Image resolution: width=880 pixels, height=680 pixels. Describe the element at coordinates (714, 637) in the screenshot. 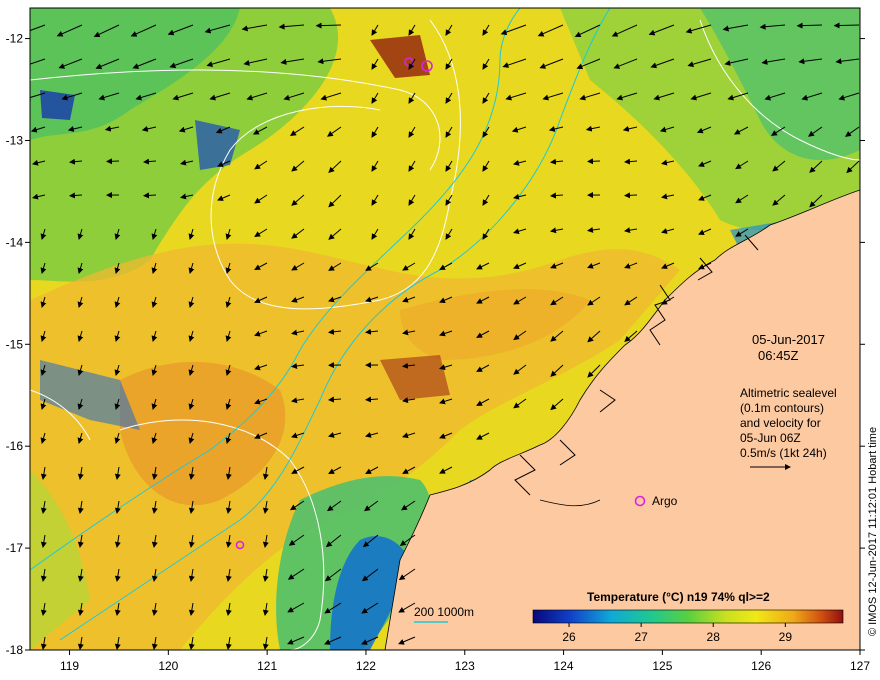

I see `colorbar-tick-label: 28` at that location.